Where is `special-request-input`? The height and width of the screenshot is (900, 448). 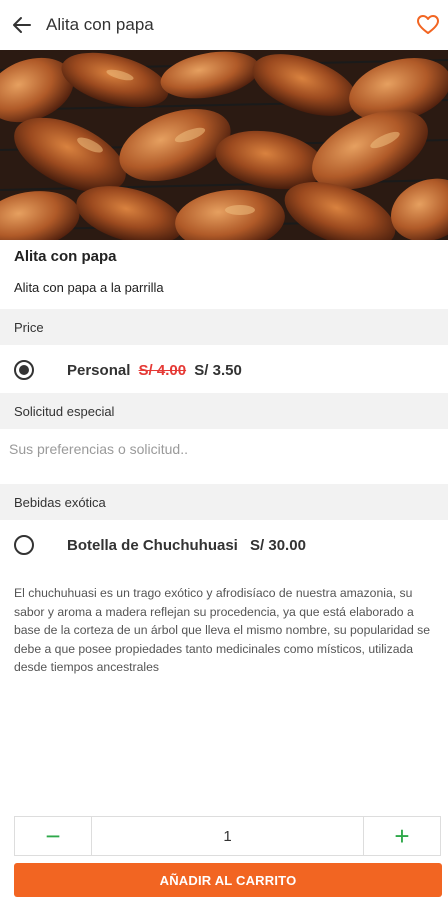 special-request-input is located at coordinates (224, 449).